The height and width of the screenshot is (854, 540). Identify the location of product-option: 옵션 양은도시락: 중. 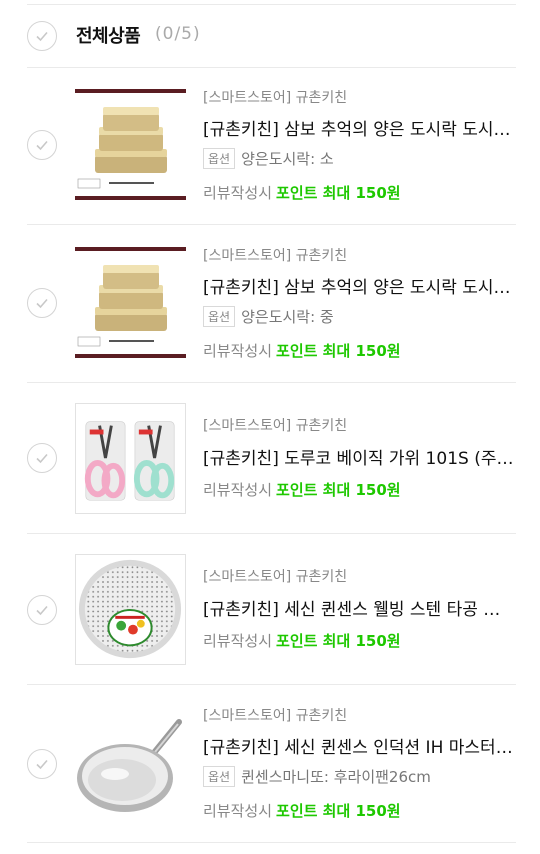
(268, 316).